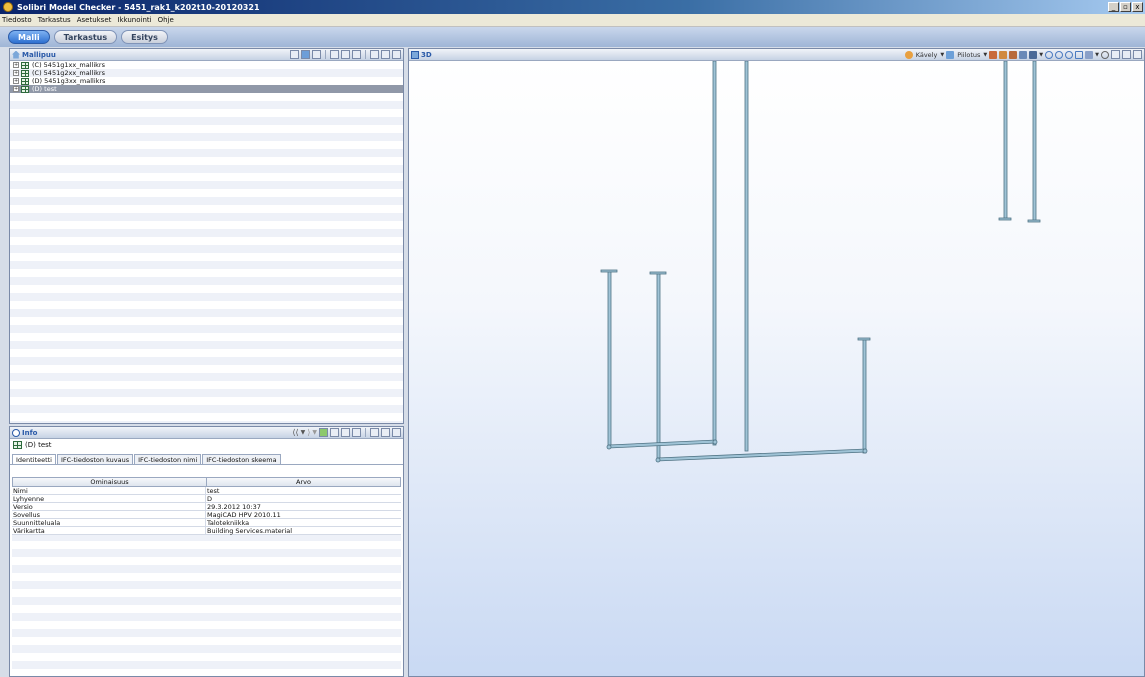 Image resolution: width=1145 pixels, height=677 pixels. I want to click on menu-tiedosto: Tiedosto, so click(17, 20).